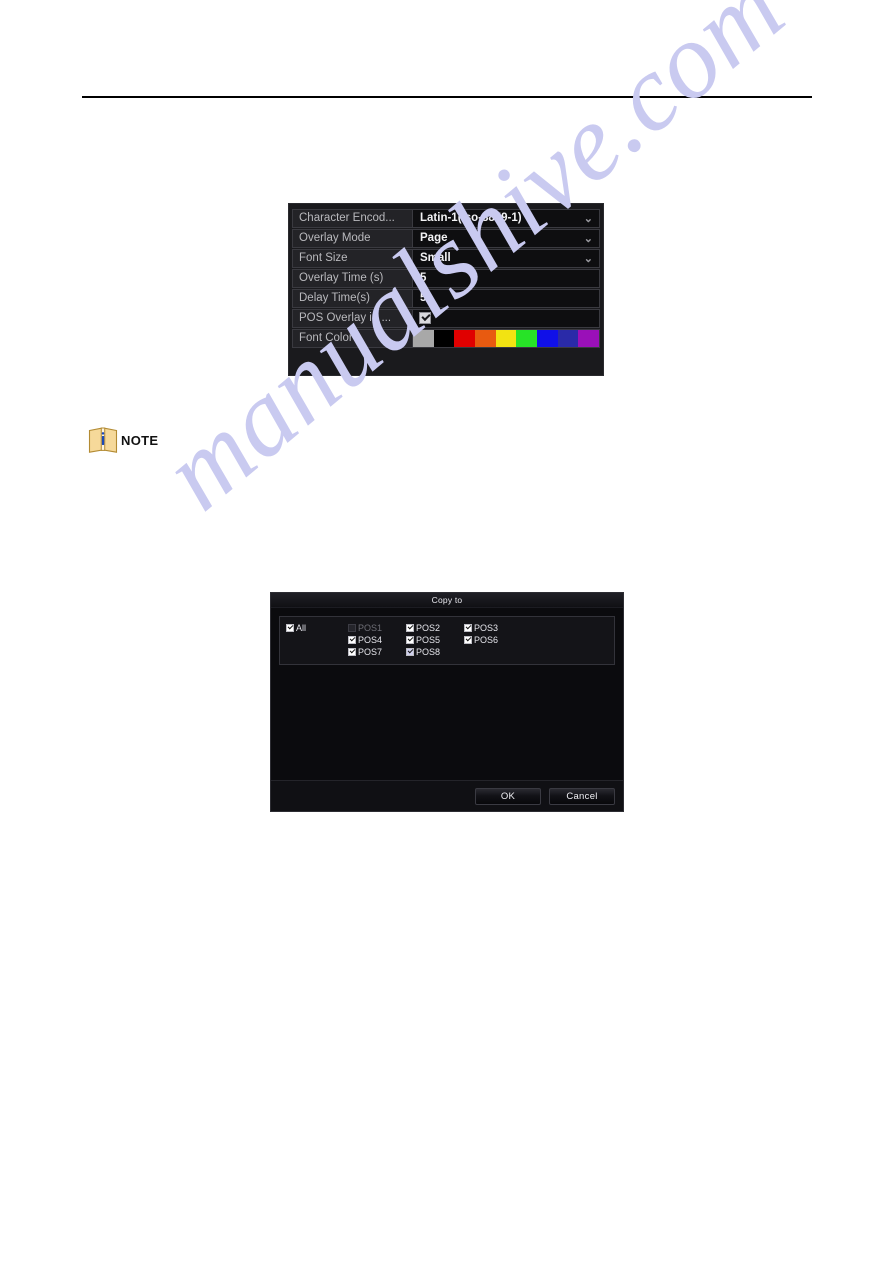  Describe the element at coordinates (370, 628) in the screenshot. I see `checkbox-label: POS1` at that location.